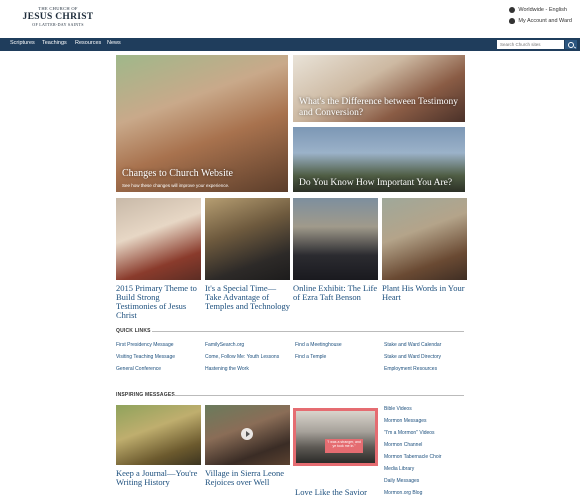 The image size is (580, 503). Describe the element at coordinates (227, 369) in the screenshot. I see `quick-link: Hastening the Work` at that location.